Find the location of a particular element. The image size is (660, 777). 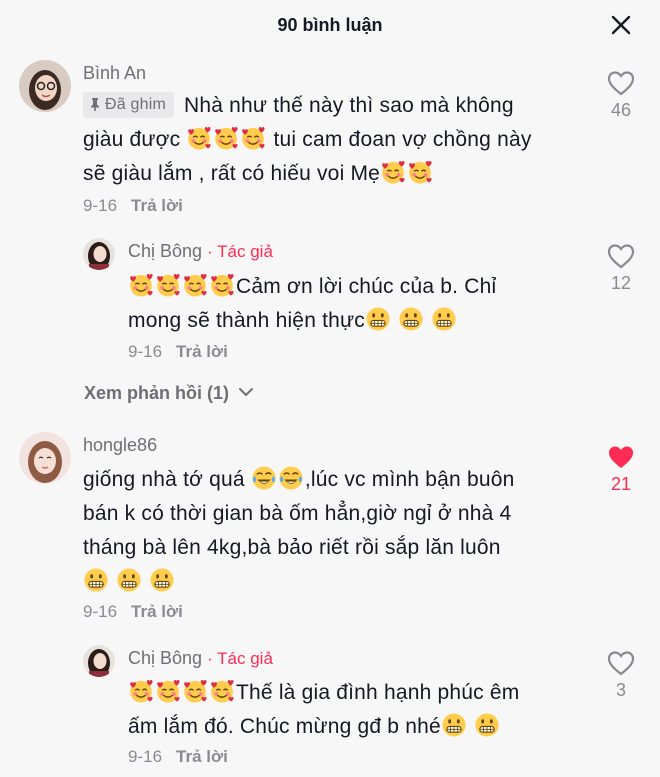

comments-header: 90 bình luận is located at coordinates (330, 26).